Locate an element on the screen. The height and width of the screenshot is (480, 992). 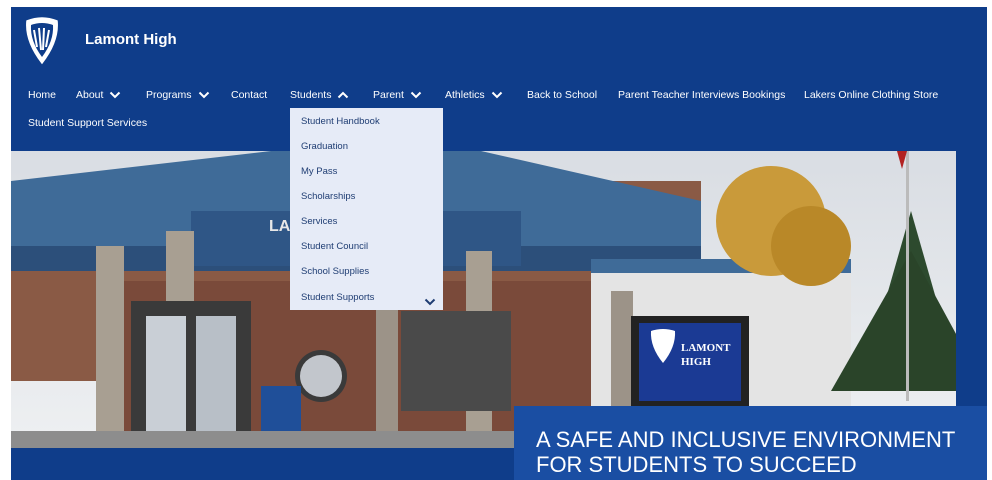
nav-back-to-school: Back to School is located at coordinates (562, 95).